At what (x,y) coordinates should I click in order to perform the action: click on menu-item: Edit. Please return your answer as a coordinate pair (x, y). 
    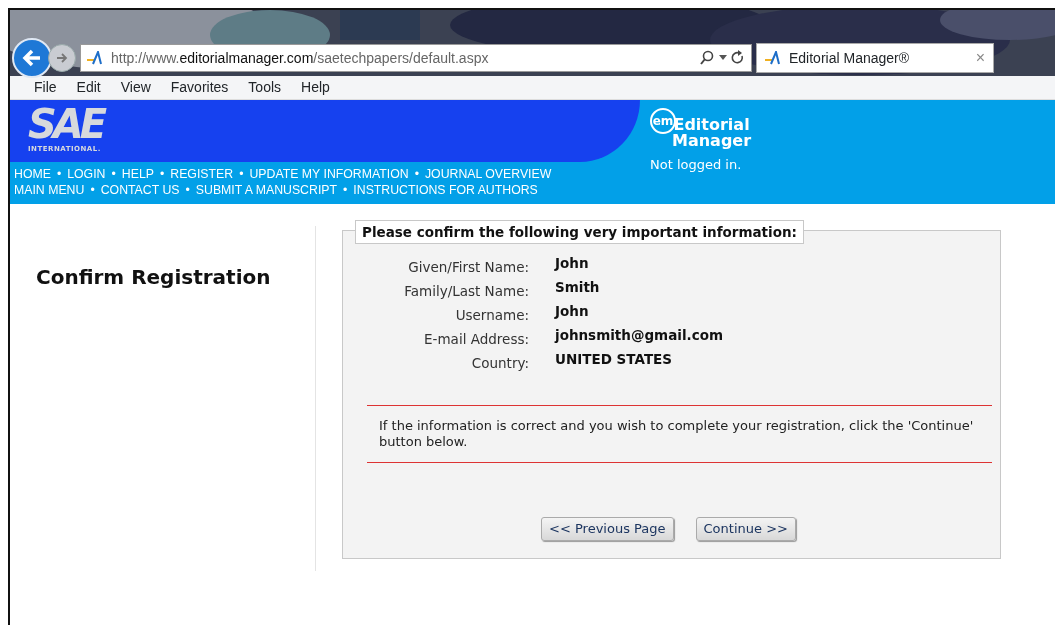
    Looking at the image, I should click on (88, 87).